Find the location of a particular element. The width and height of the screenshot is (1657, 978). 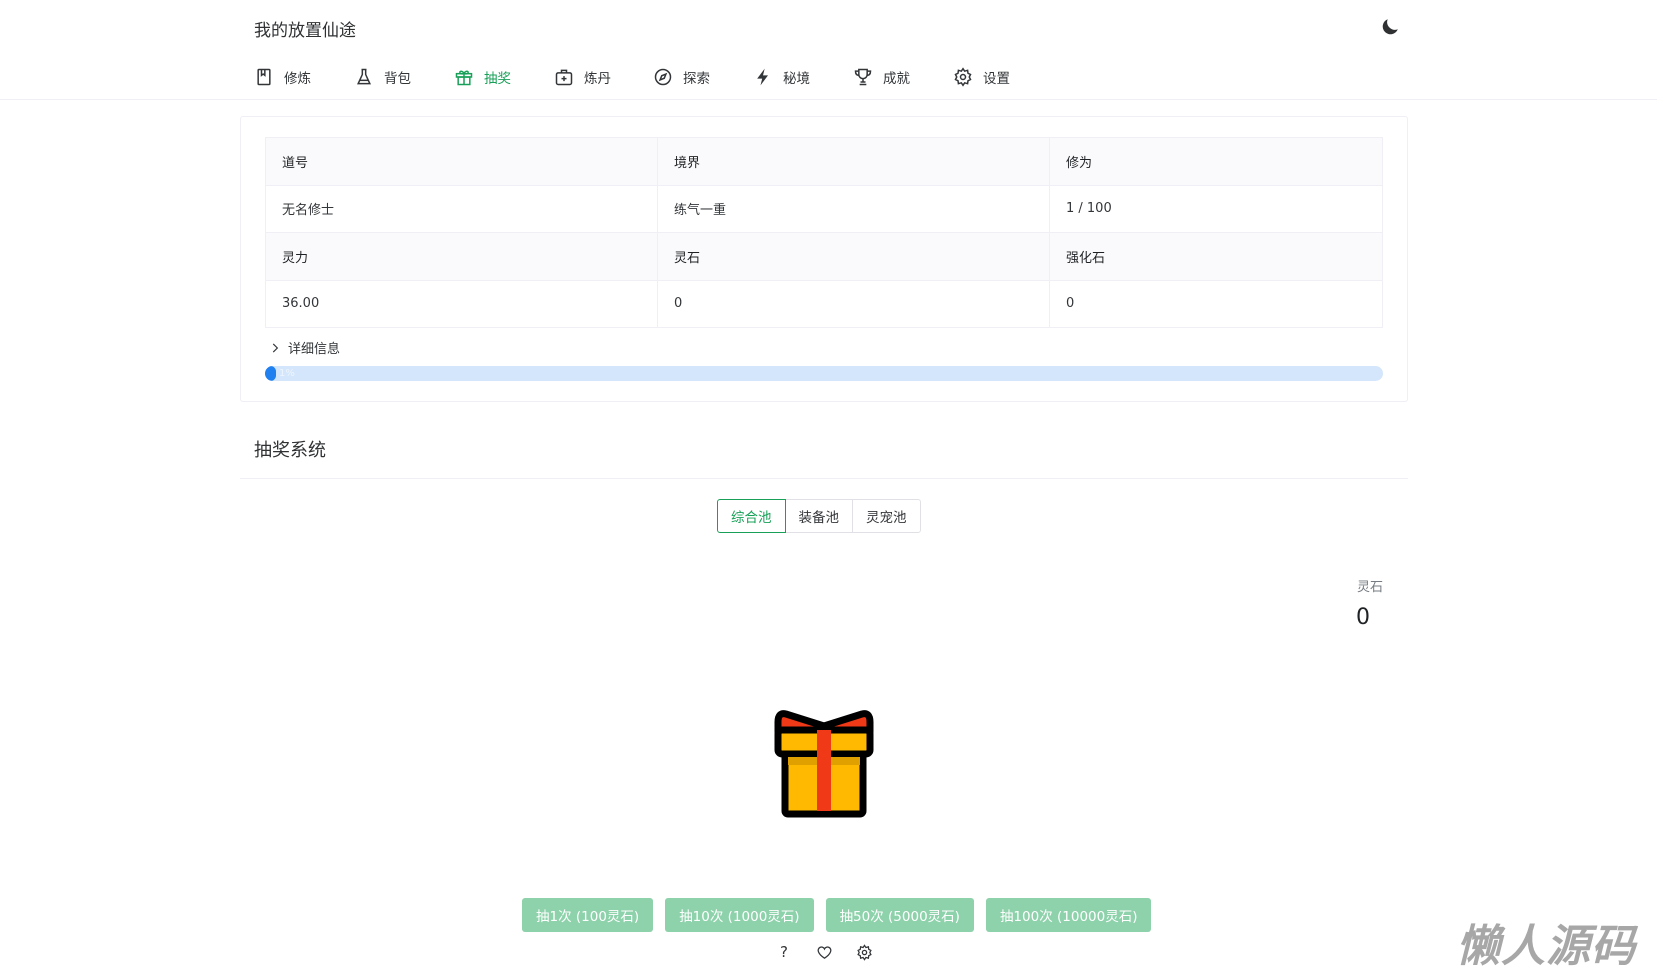

section-divider is located at coordinates (824, 478).